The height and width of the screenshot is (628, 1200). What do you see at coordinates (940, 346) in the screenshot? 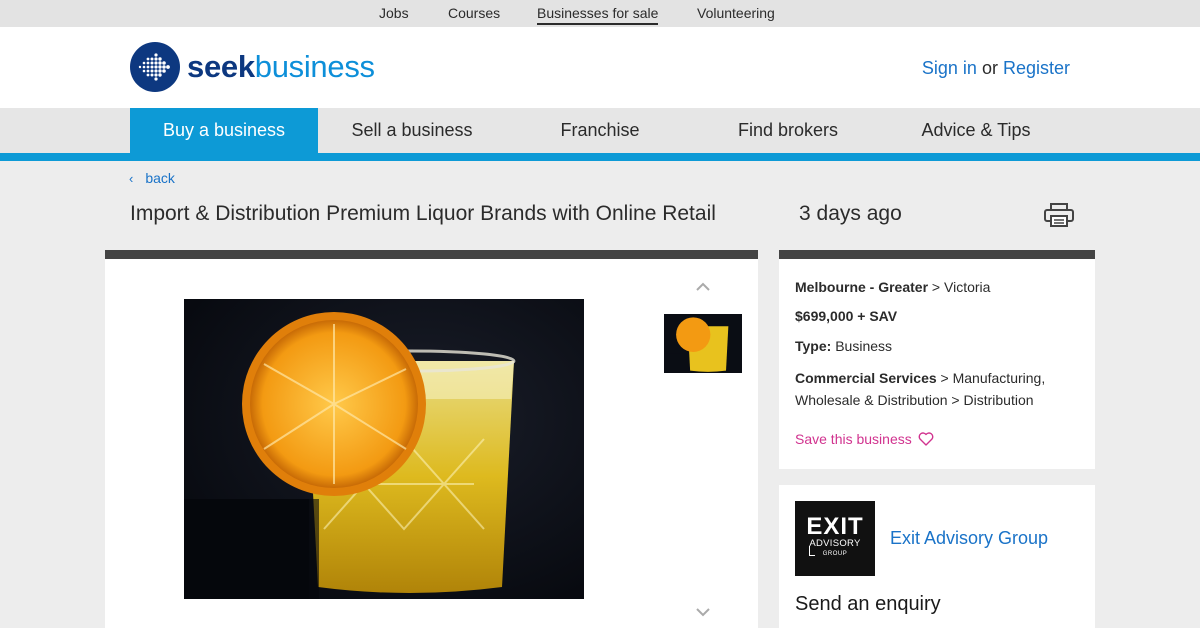
I see `listing-type: Type: Business` at bounding box center [940, 346].